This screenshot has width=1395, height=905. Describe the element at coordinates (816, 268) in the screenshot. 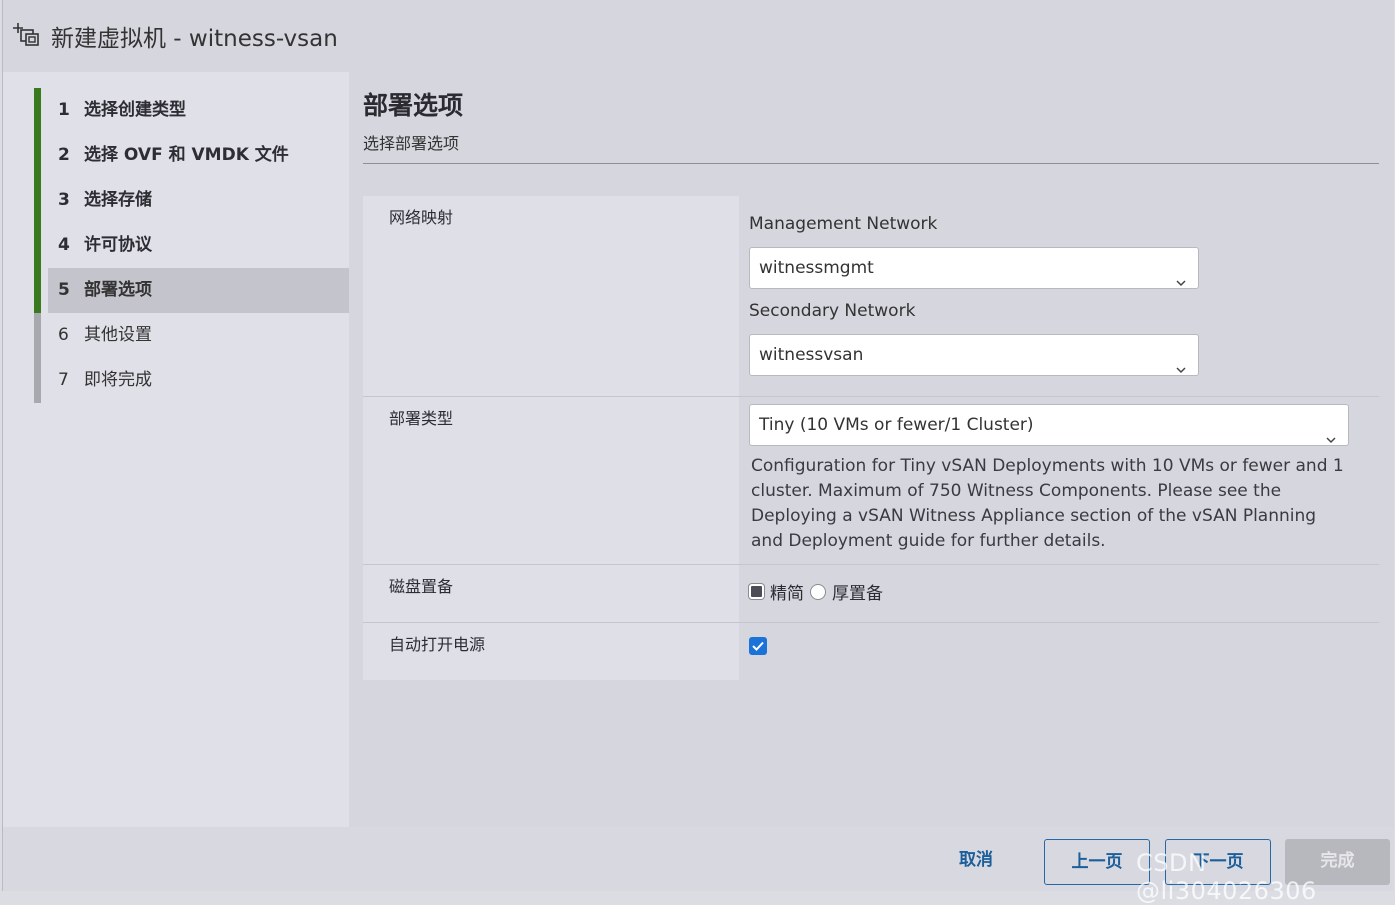

I see `management-network-value: witnessmgmt` at that location.